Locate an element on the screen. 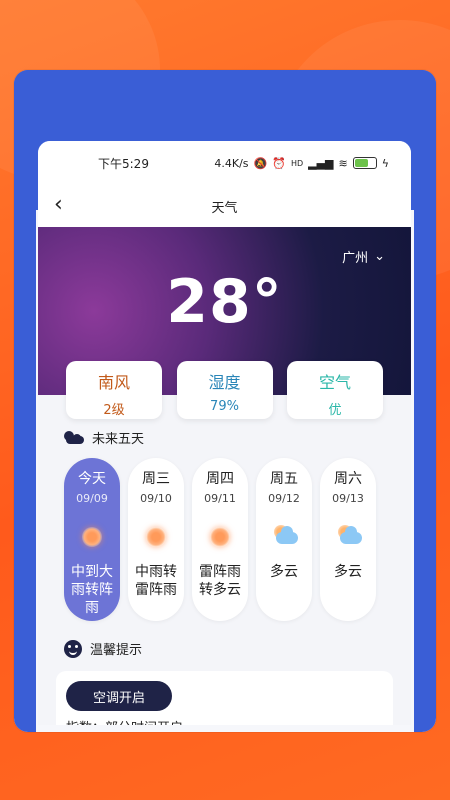  ac-badge: 空调开启 is located at coordinates (119, 696).